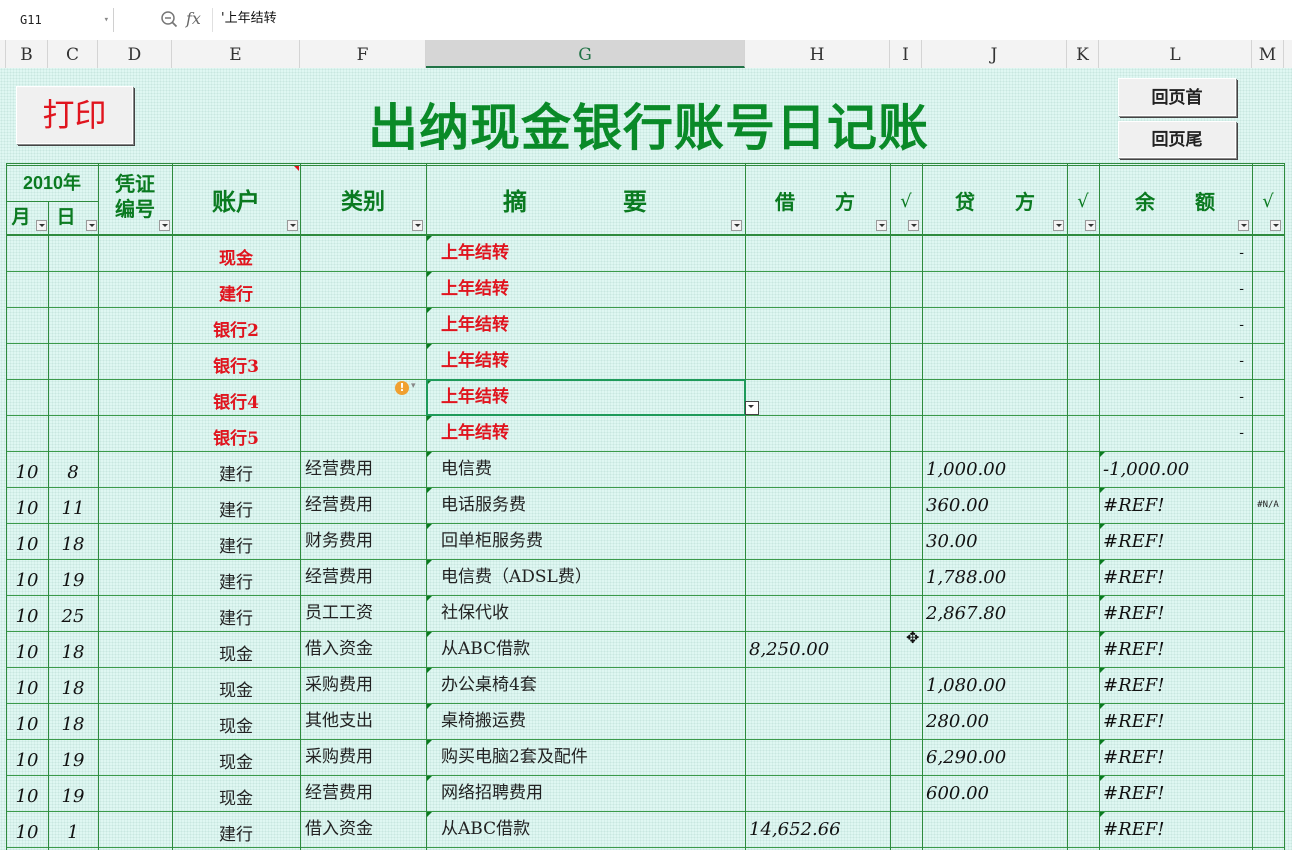 This screenshot has height=853, width=1292. Describe the element at coordinates (1175, 54) in the screenshot. I see `column-header-l: L` at that location.